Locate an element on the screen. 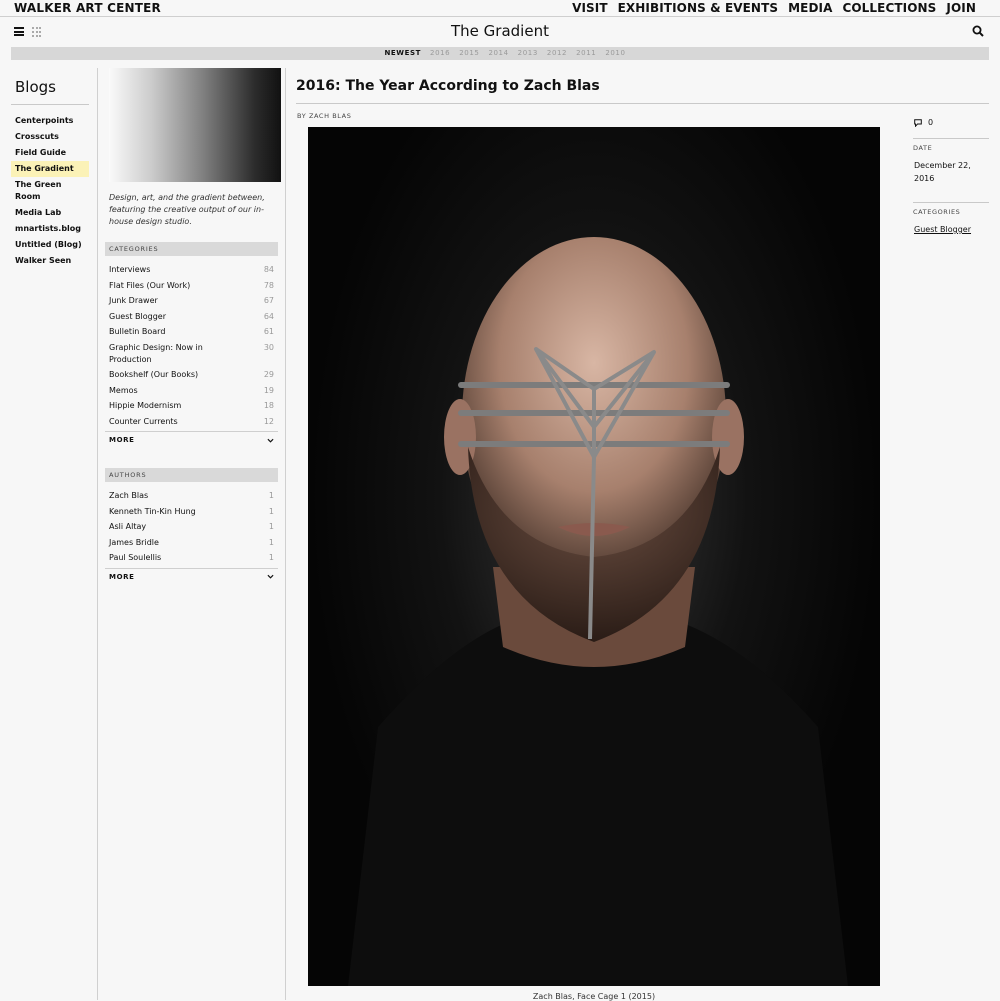 The width and height of the screenshot is (1000, 1001). sidebar-item-untitled-blog: Untitled (Blog) is located at coordinates (50, 245).